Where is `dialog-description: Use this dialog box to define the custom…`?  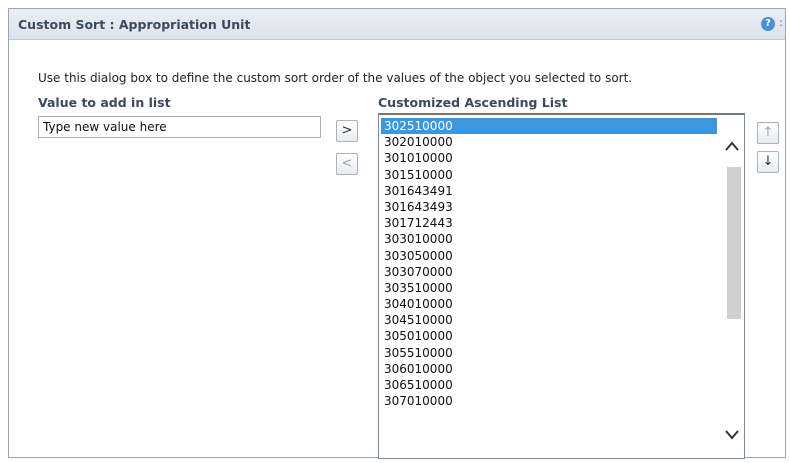 dialog-description: Use this dialog box to define the custom… is located at coordinates (335, 78).